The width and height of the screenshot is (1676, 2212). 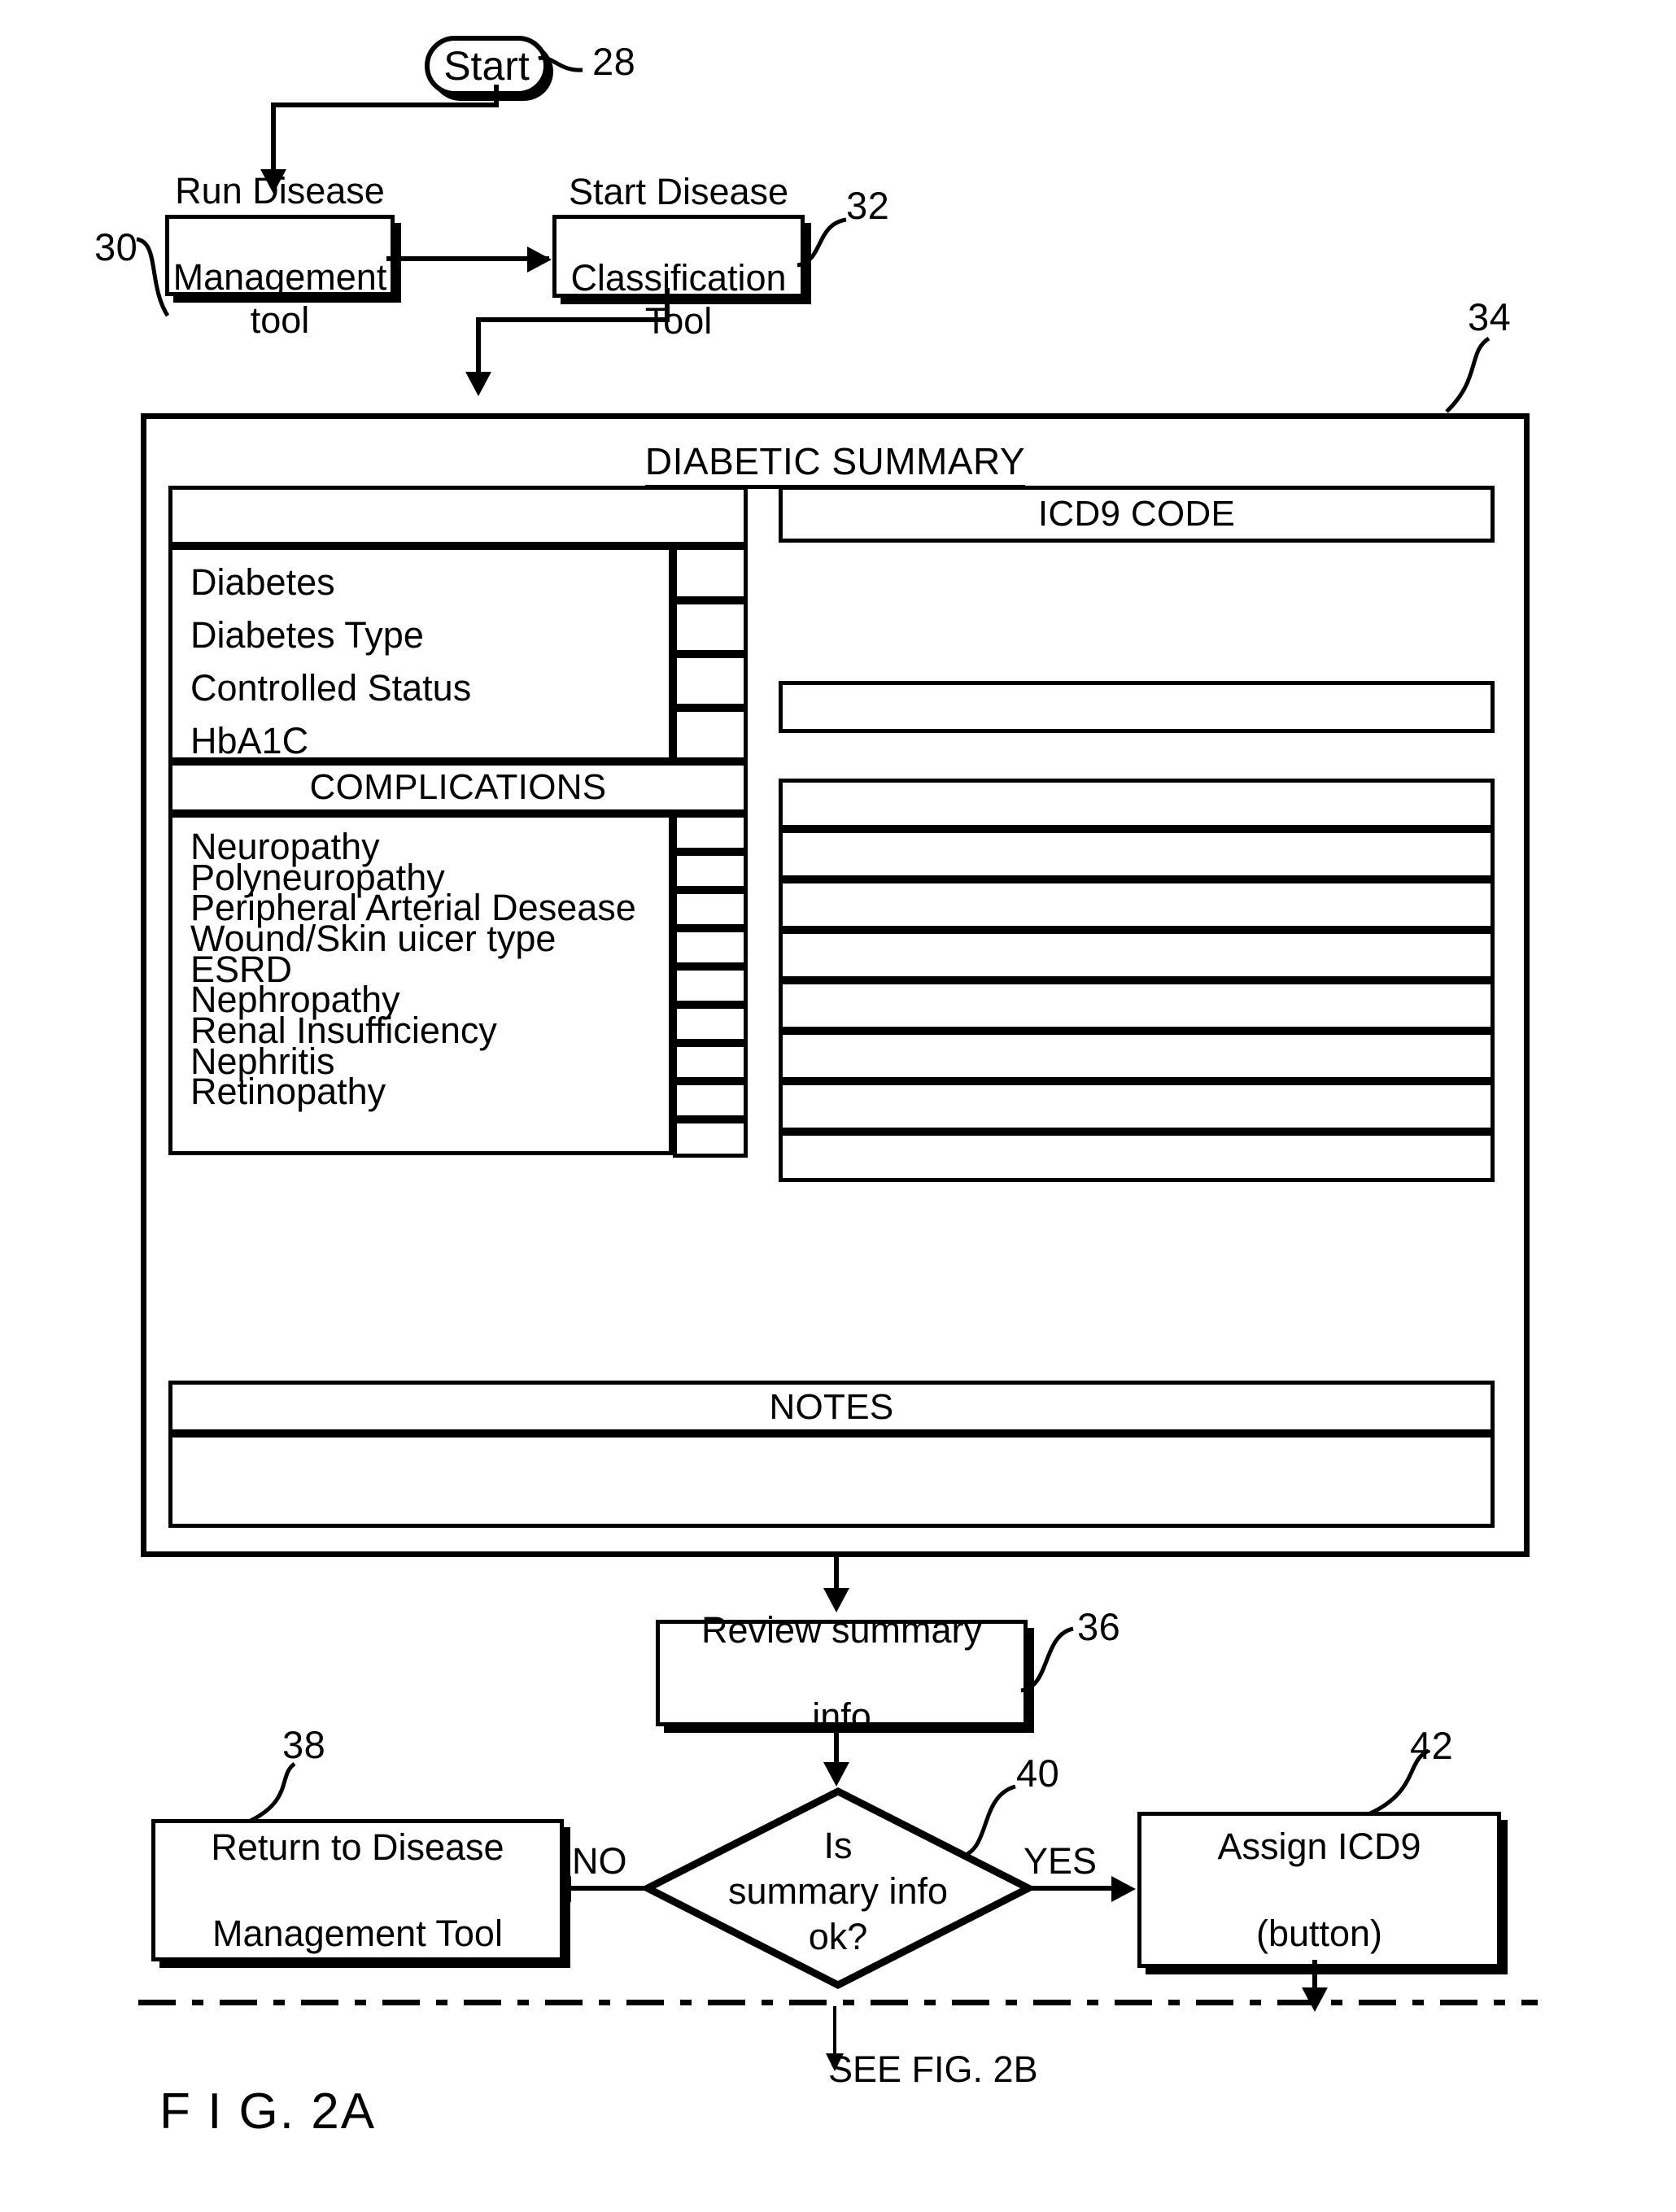 I want to click on panel-title: DIABETIC SUMMARY, so click(x=835, y=464).